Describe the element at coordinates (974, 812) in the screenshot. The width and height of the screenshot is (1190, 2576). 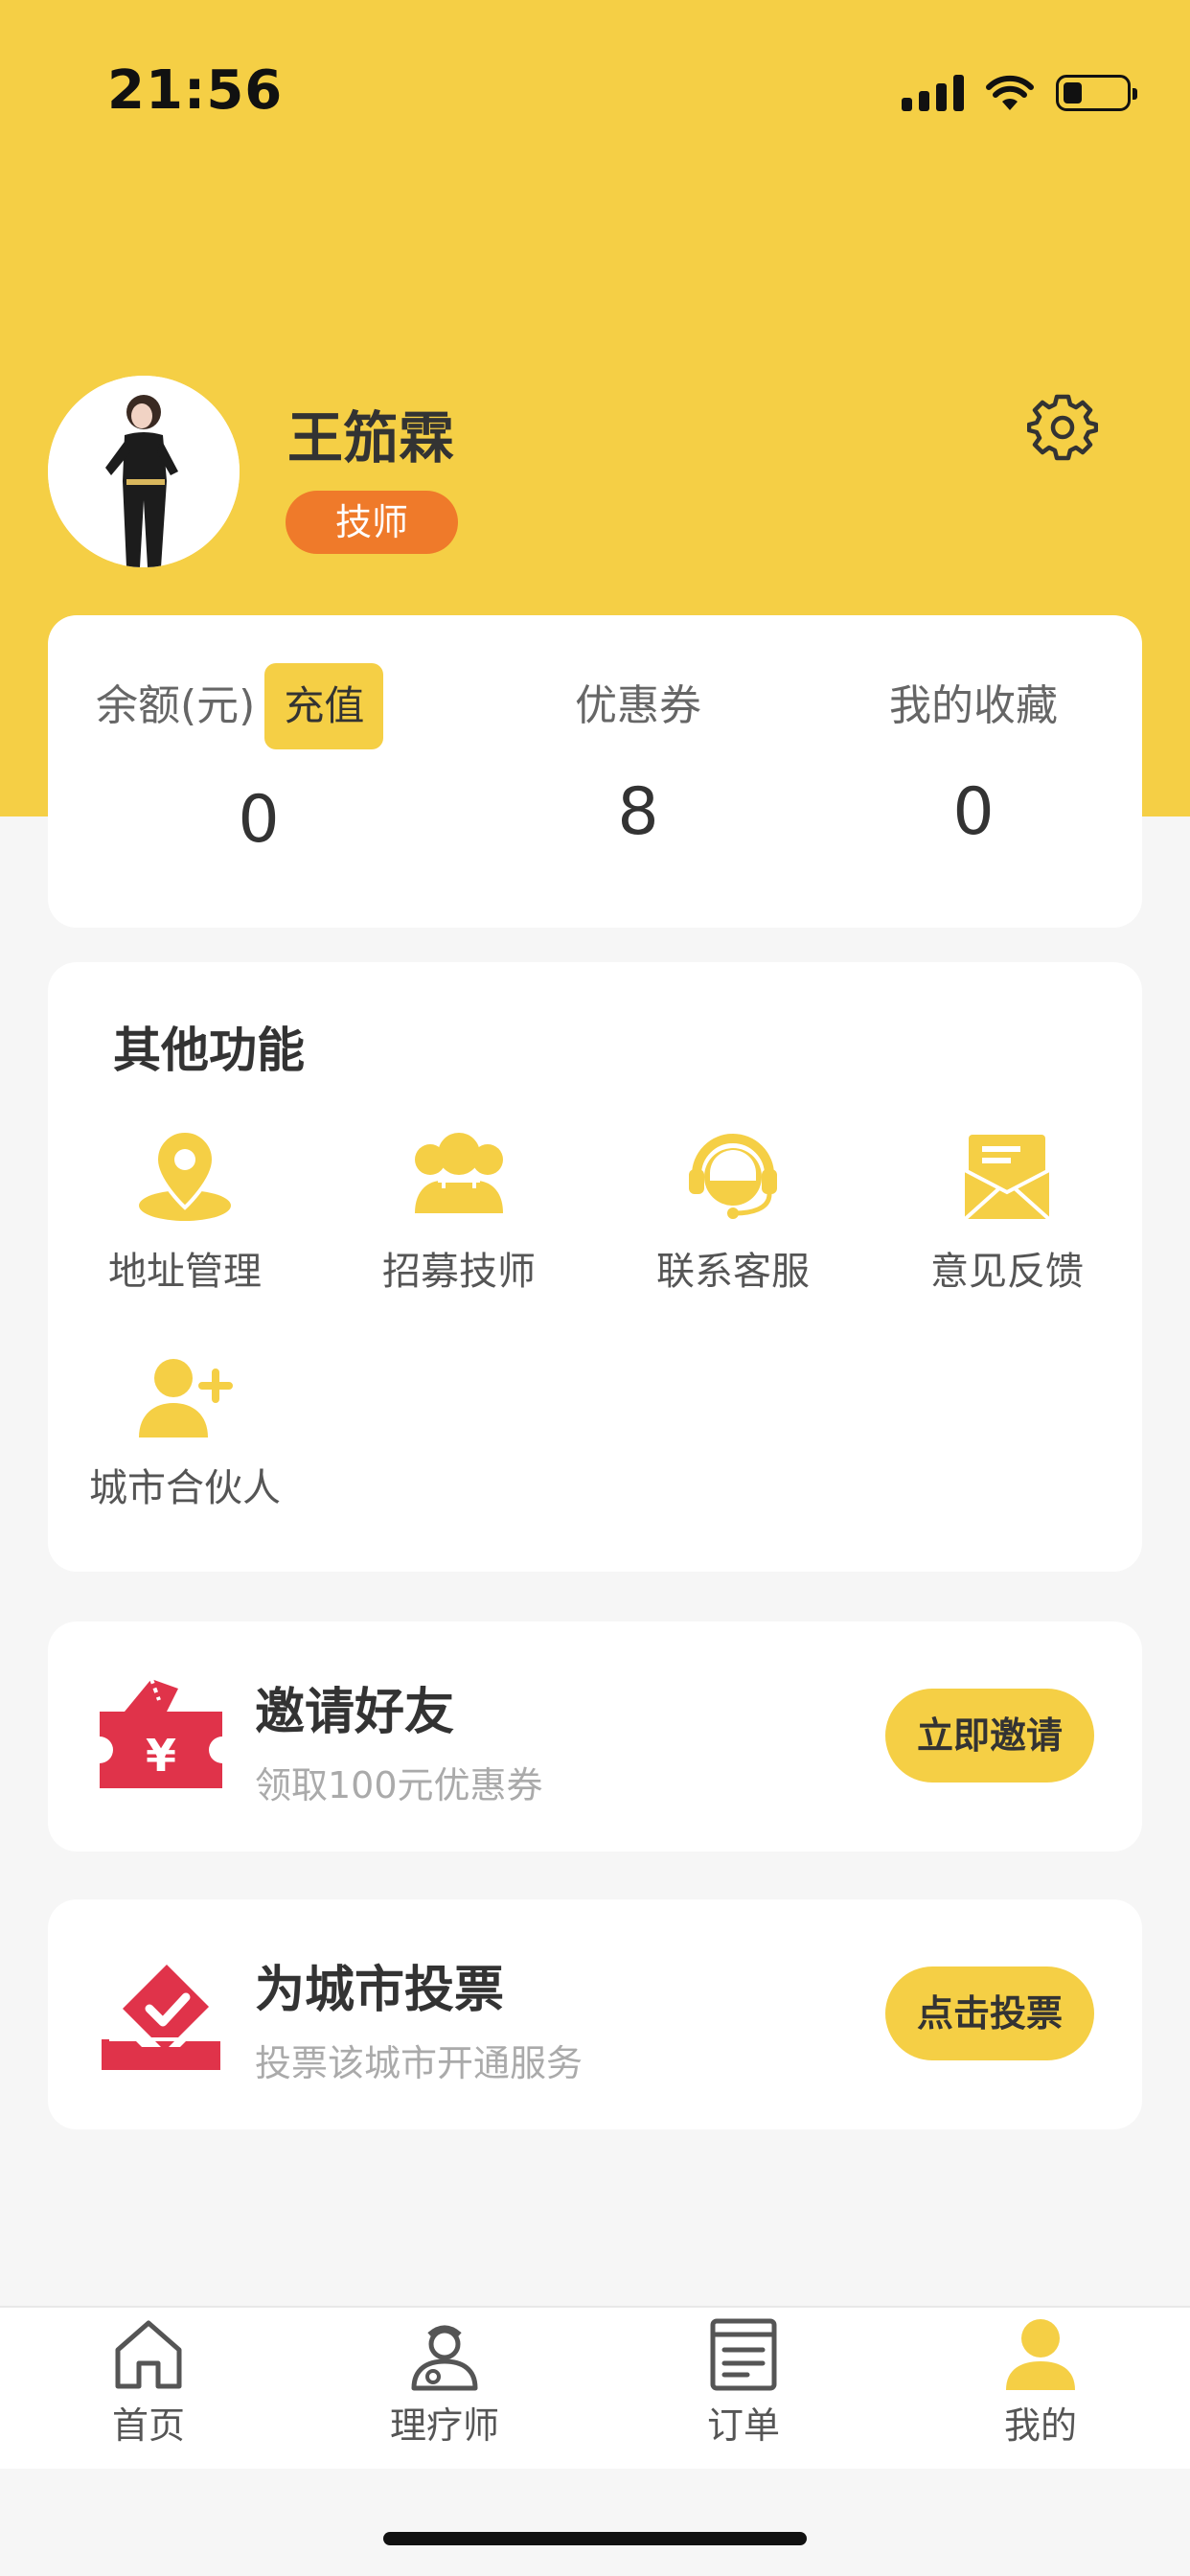
I see `favorites-value: 0` at that location.